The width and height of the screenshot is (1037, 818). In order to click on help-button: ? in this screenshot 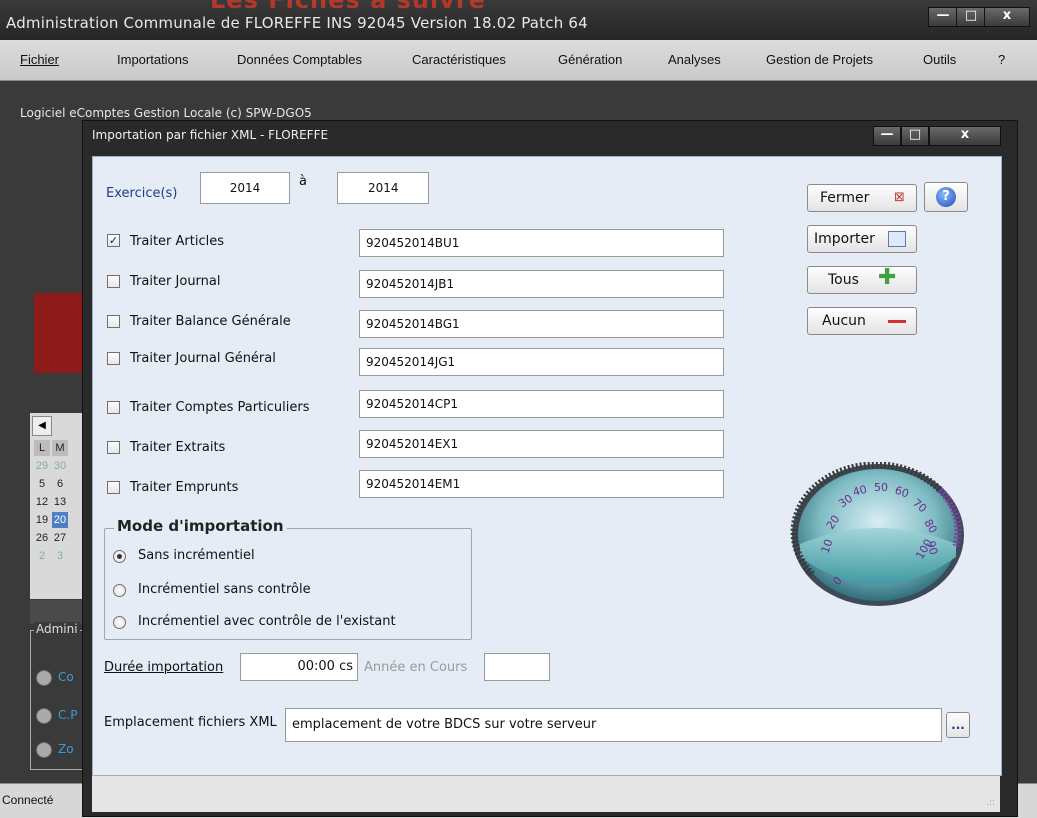, I will do `click(946, 197)`.